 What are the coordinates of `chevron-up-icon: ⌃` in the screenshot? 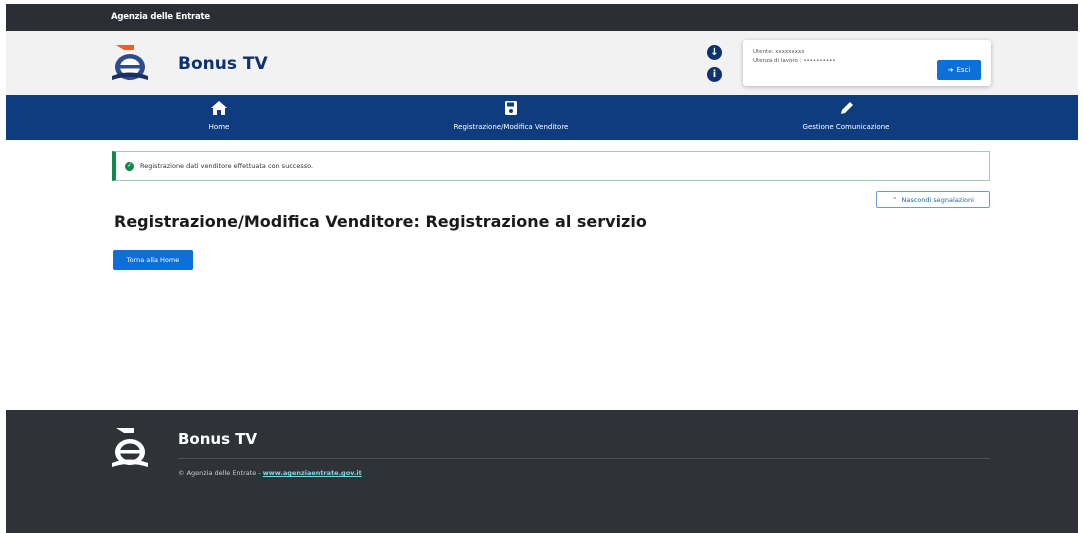 It's located at (895, 199).